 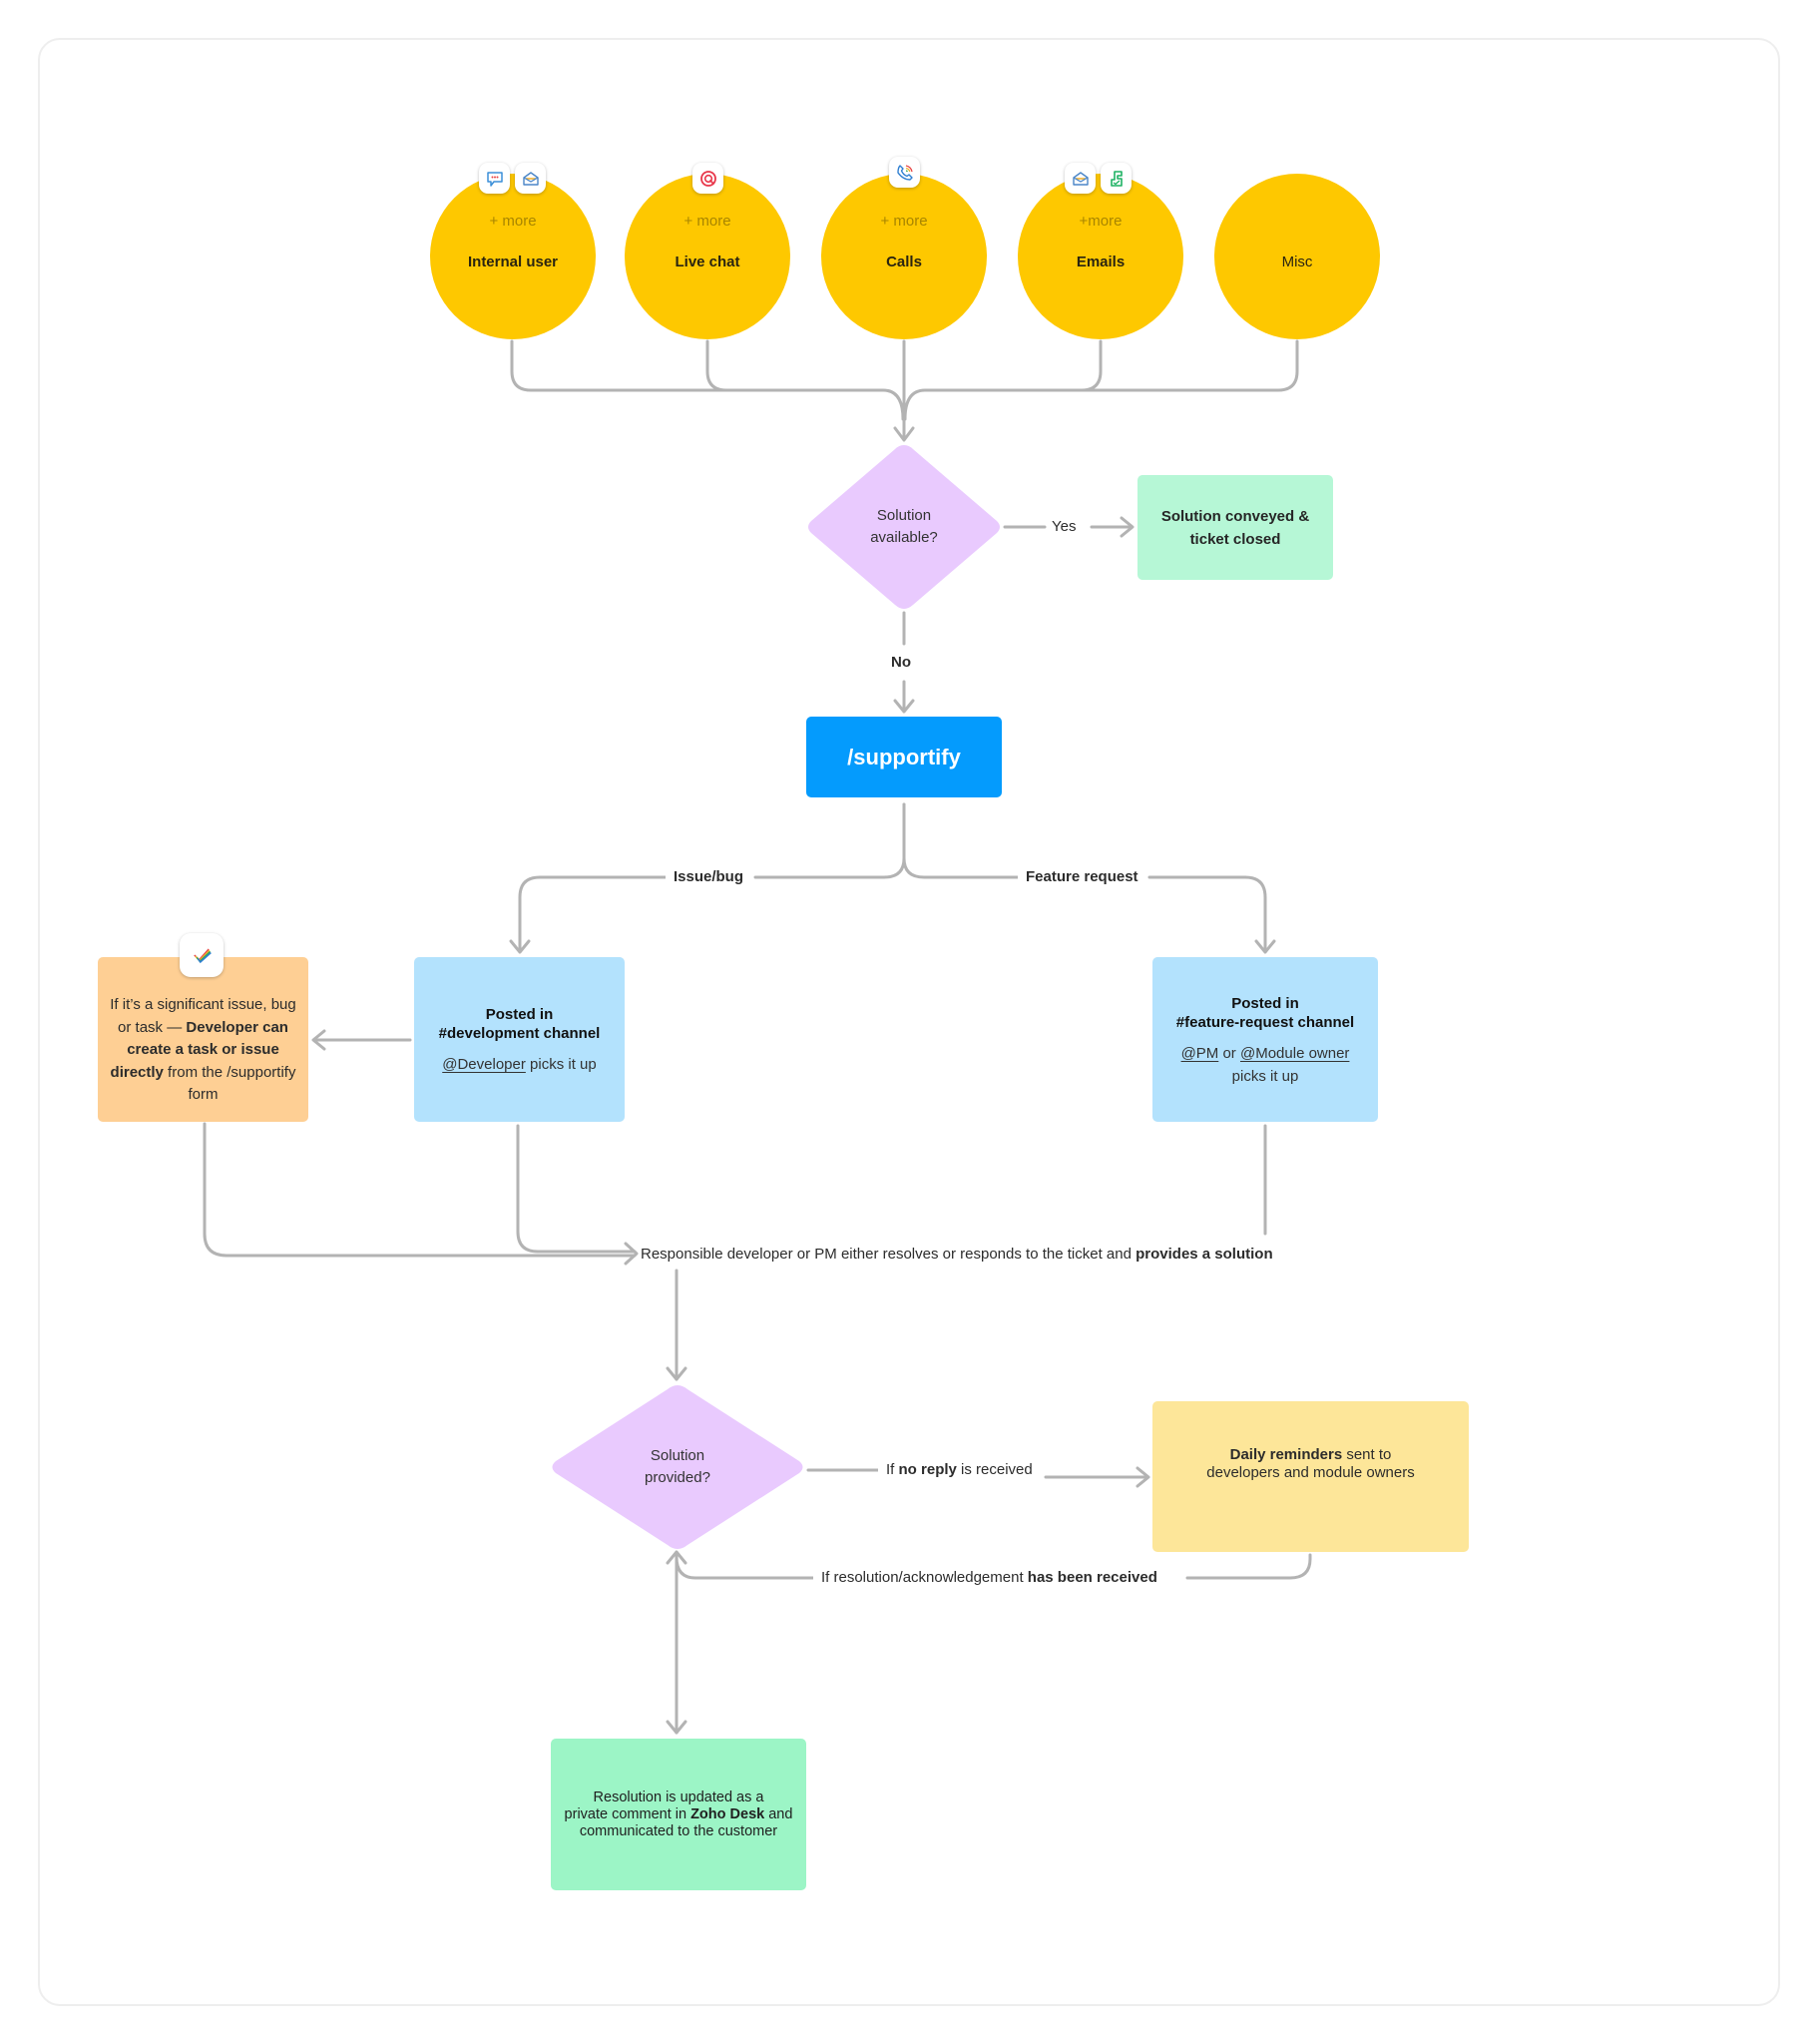 I want to click on phone-call-icon, so click(x=904, y=172).